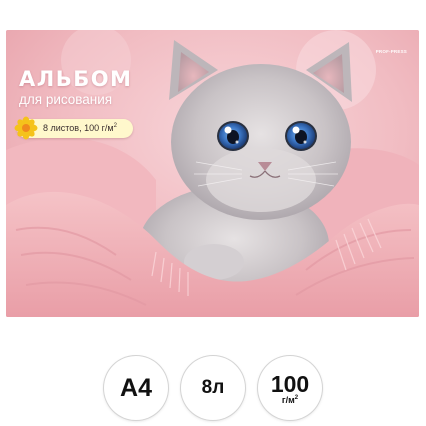 The image size is (426, 426). Describe the element at coordinates (26, 128) in the screenshot. I see `flower-icon` at that location.